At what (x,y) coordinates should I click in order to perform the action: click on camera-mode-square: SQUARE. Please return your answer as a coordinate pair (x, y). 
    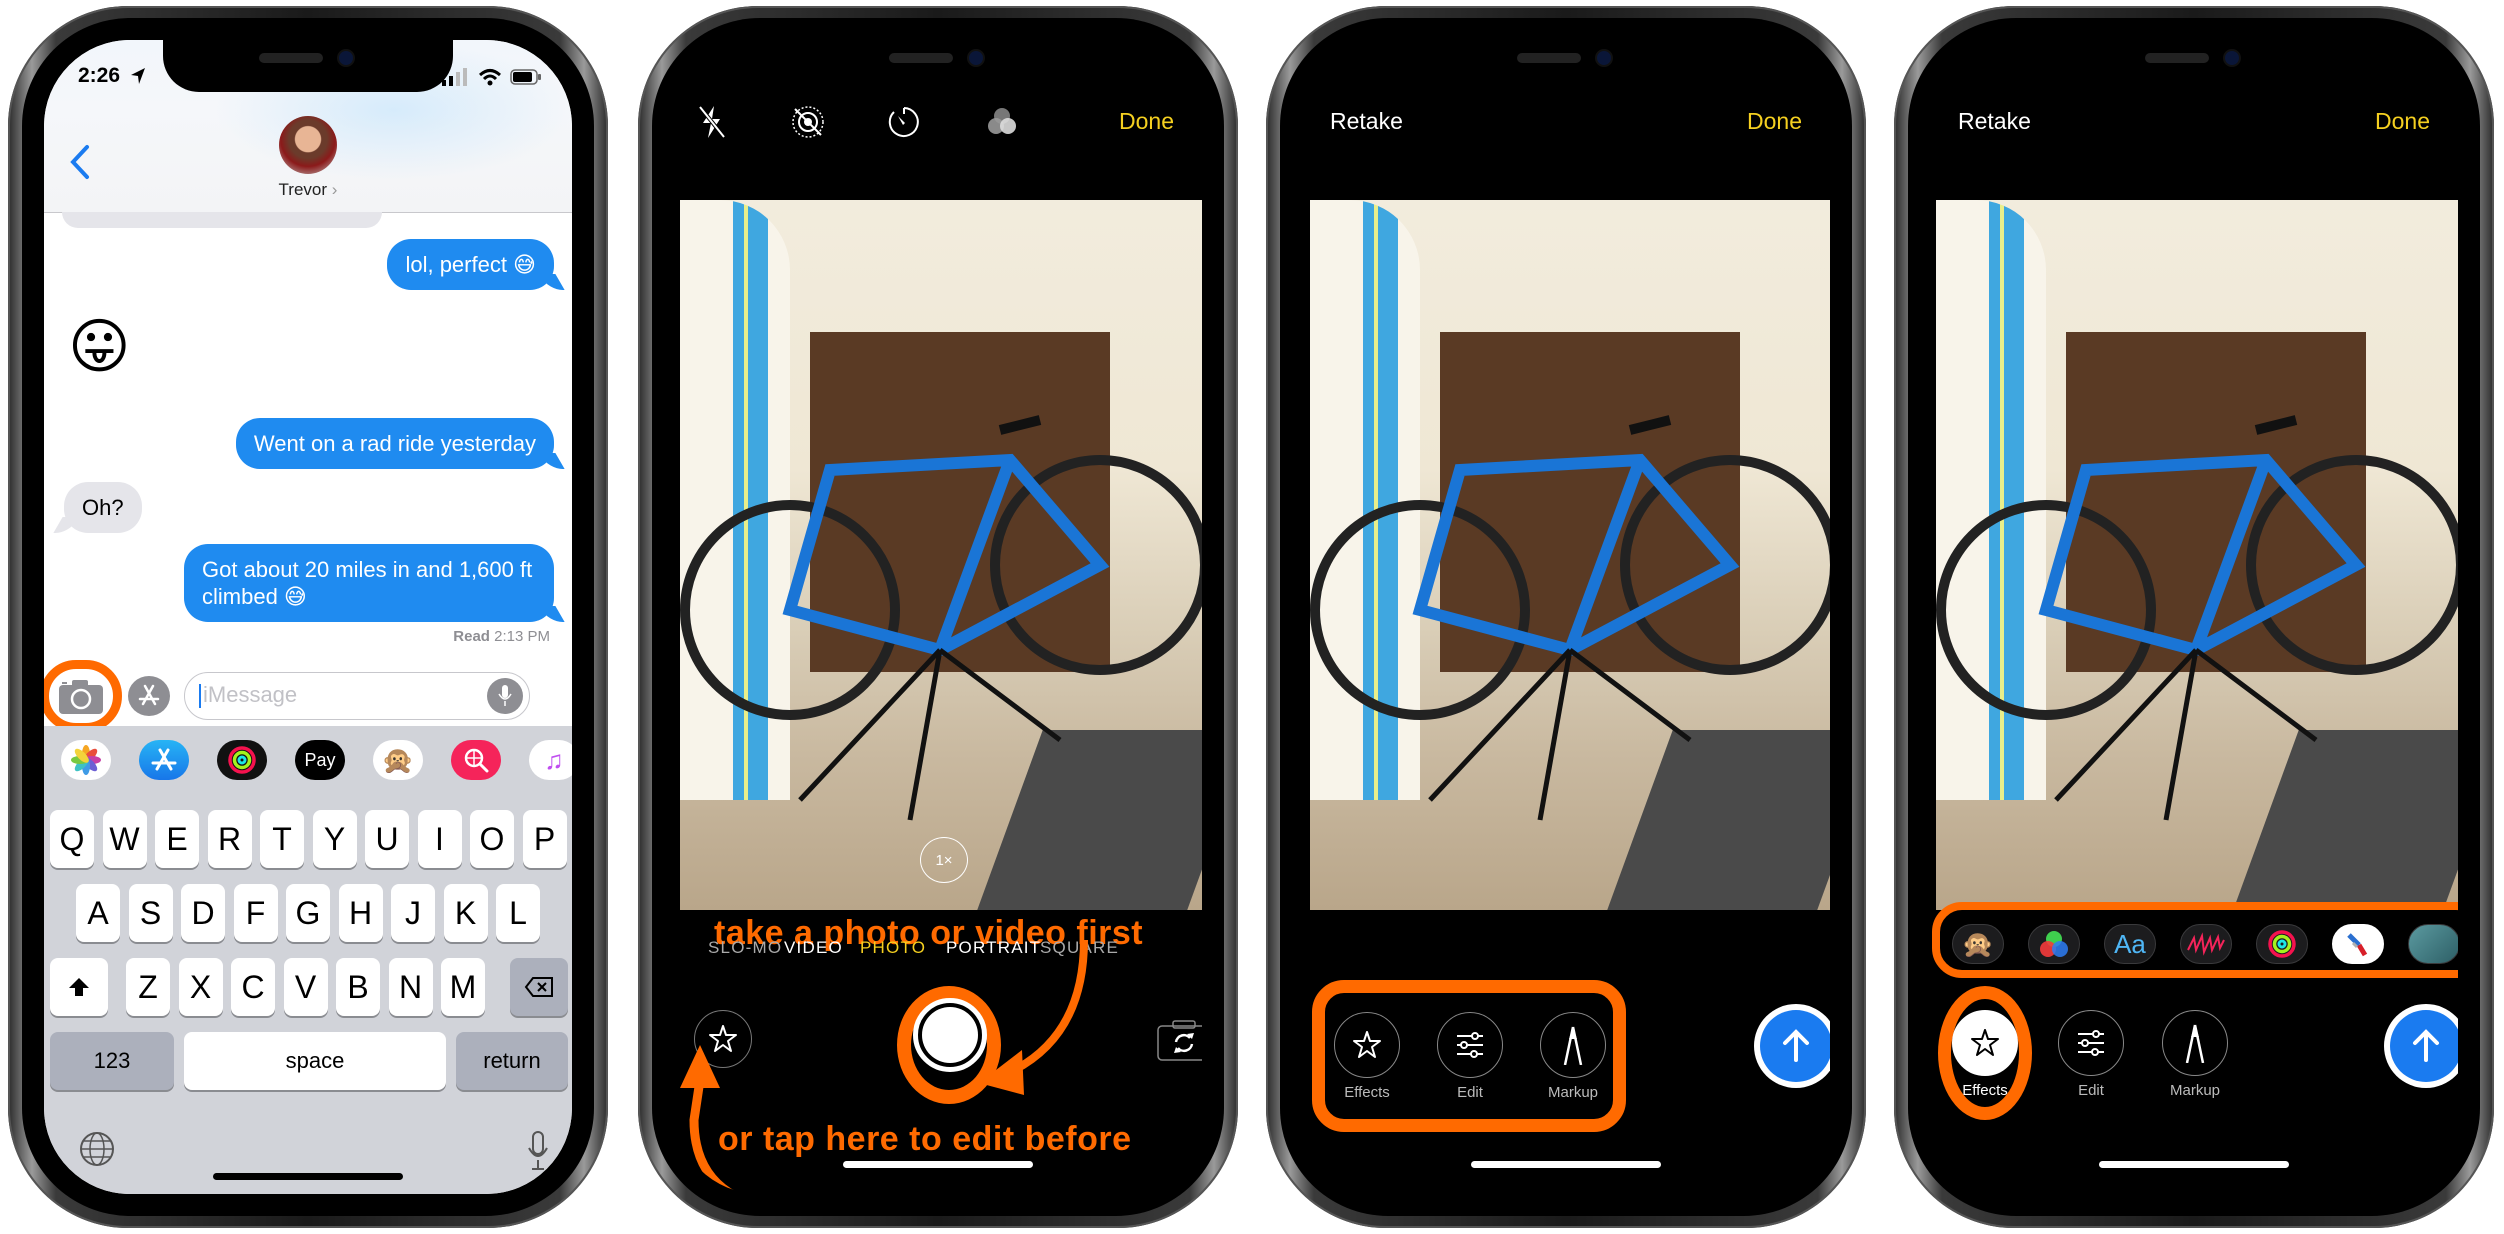
    Looking at the image, I should click on (1079, 948).